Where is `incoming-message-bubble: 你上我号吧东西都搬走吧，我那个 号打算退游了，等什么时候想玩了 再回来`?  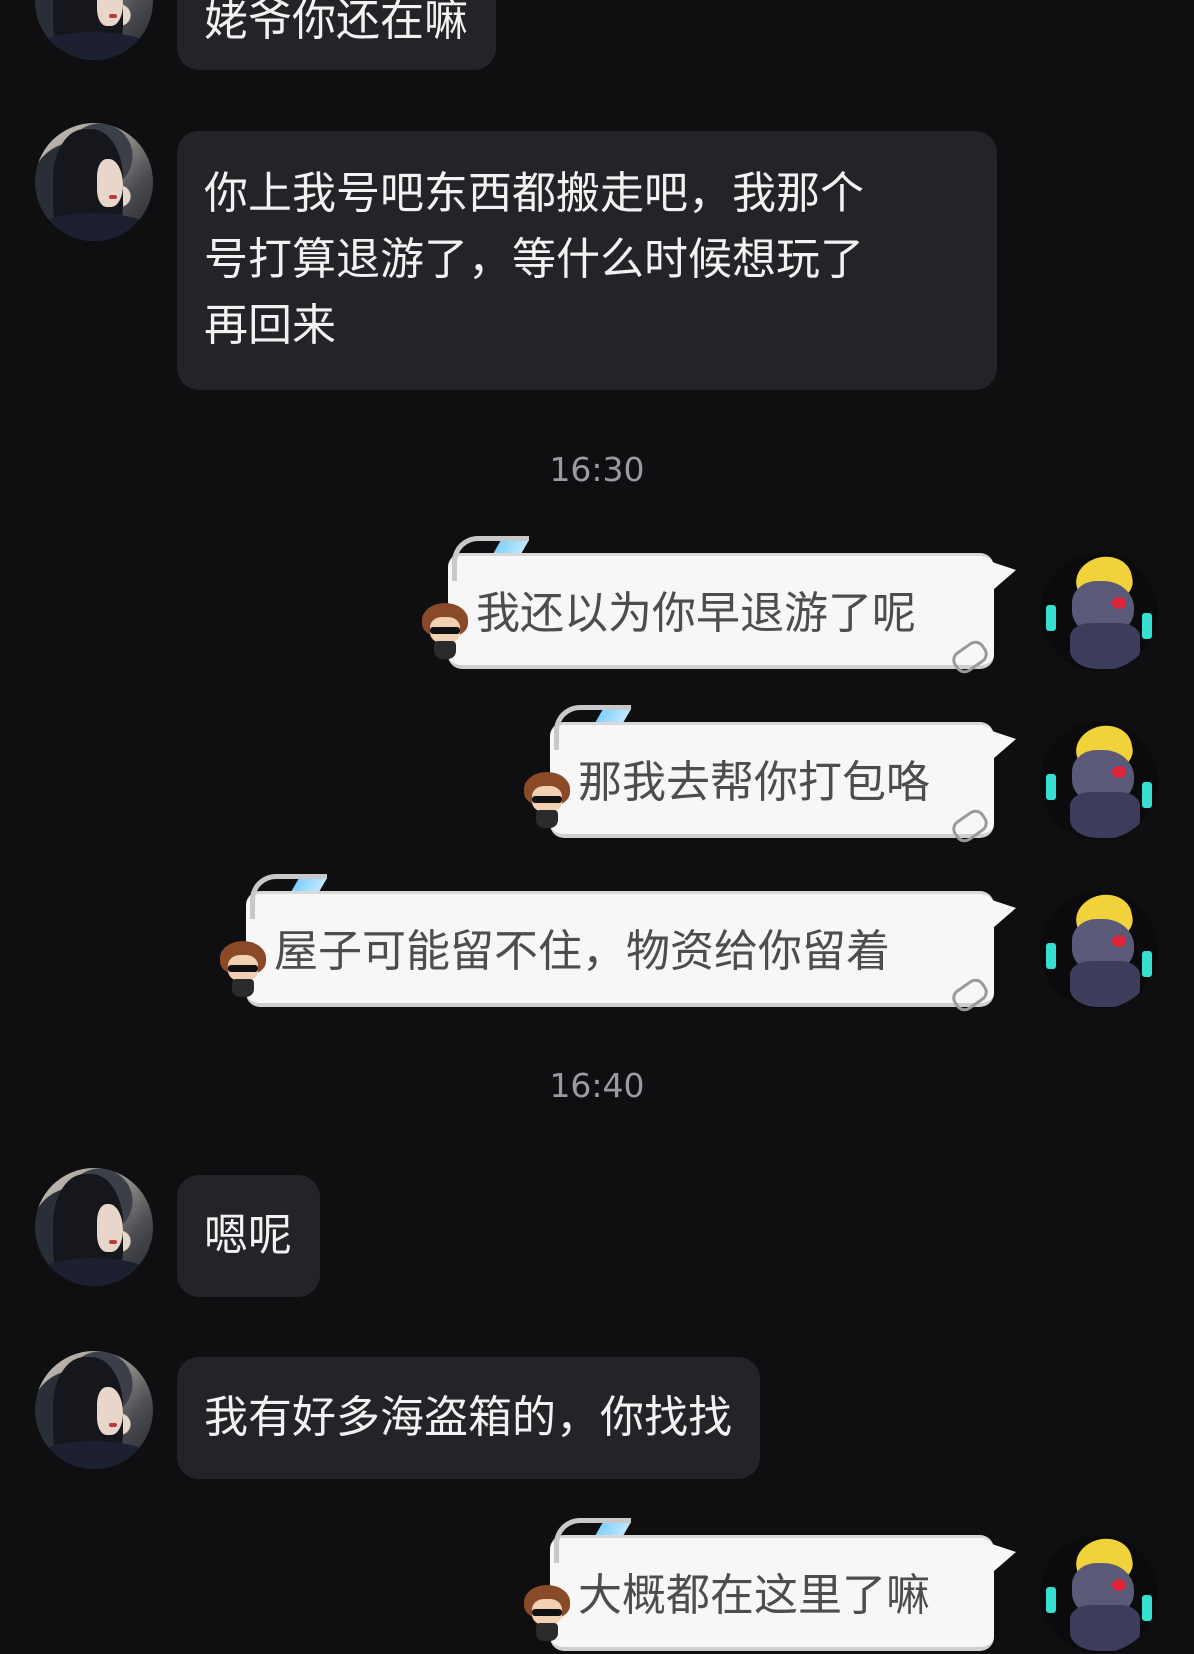
incoming-message-bubble: 你上我号吧东西都搬走吧，我那个 号打算退游了，等什么时候想玩了 再回来 is located at coordinates (587, 260).